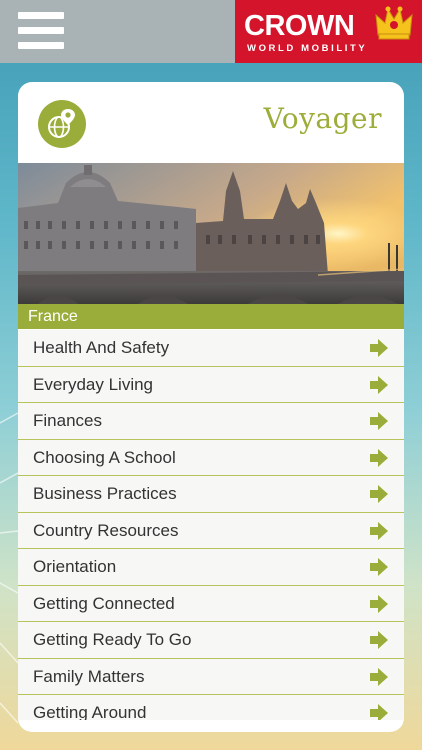 The width and height of the screenshot is (422, 750). What do you see at coordinates (41, 31) in the screenshot?
I see `hamburger-menu-icon` at bounding box center [41, 31].